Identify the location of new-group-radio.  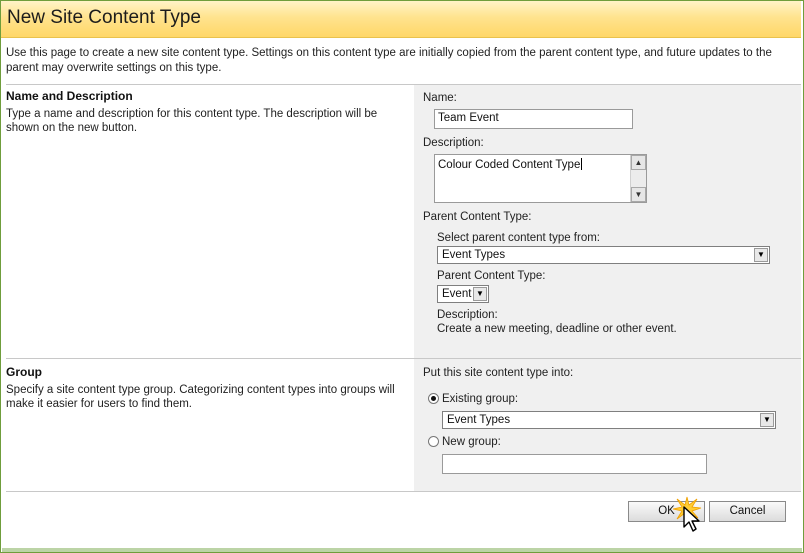
(433, 441).